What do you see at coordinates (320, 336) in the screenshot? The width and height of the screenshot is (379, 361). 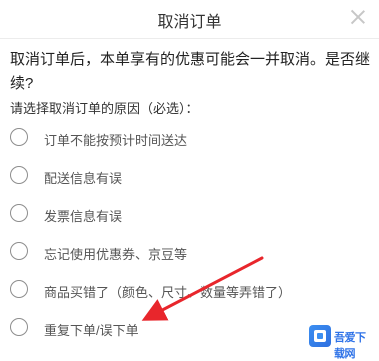 I see `watermark-icon` at bounding box center [320, 336].